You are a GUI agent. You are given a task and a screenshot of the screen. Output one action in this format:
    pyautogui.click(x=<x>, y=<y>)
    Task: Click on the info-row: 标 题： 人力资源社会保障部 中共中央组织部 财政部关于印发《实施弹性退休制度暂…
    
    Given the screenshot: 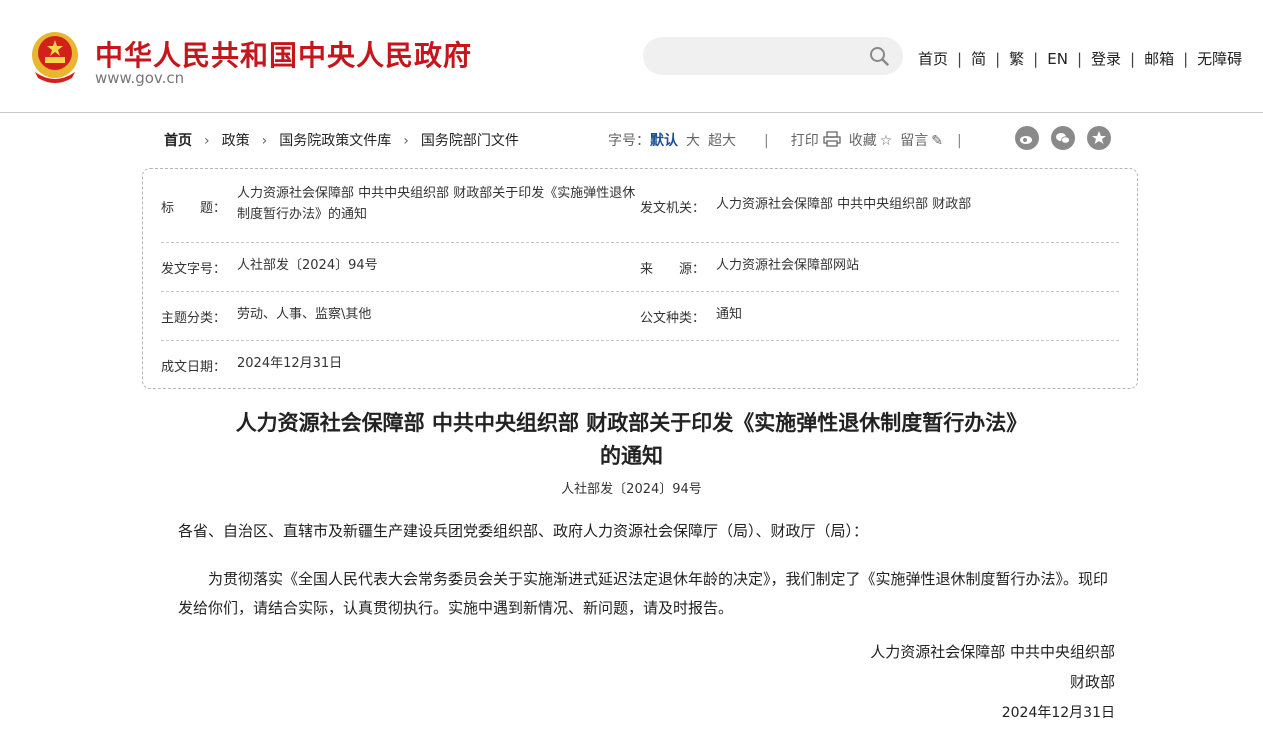 What is the action you would take?
    pyautogui.click(x=640, y=206)
    